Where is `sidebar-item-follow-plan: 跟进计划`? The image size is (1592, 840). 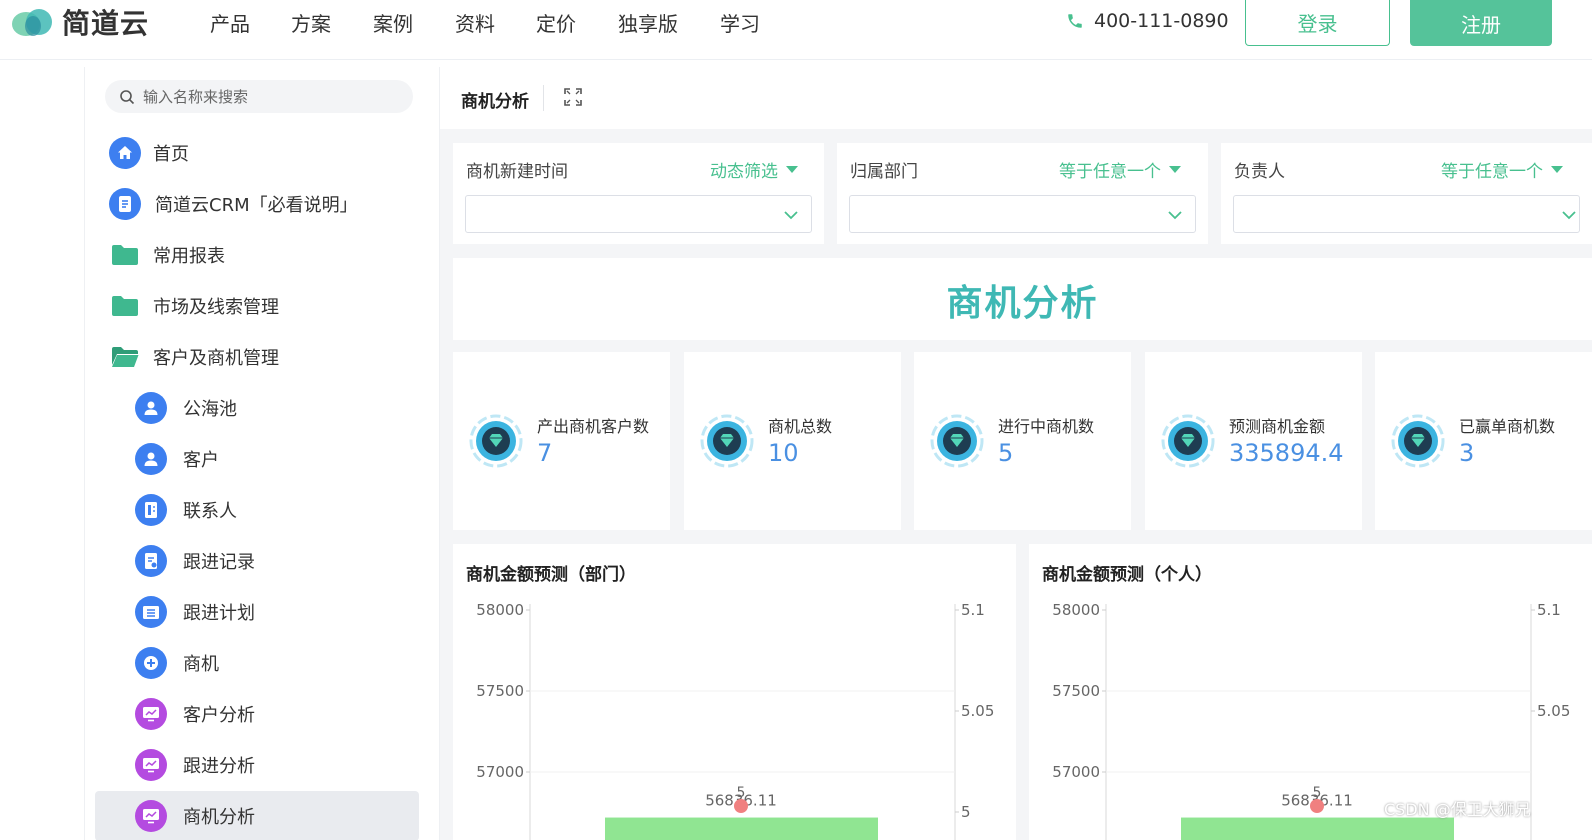
sidebar-item-follow-plan: 跟进计划 is located at coordinates (263, 612).